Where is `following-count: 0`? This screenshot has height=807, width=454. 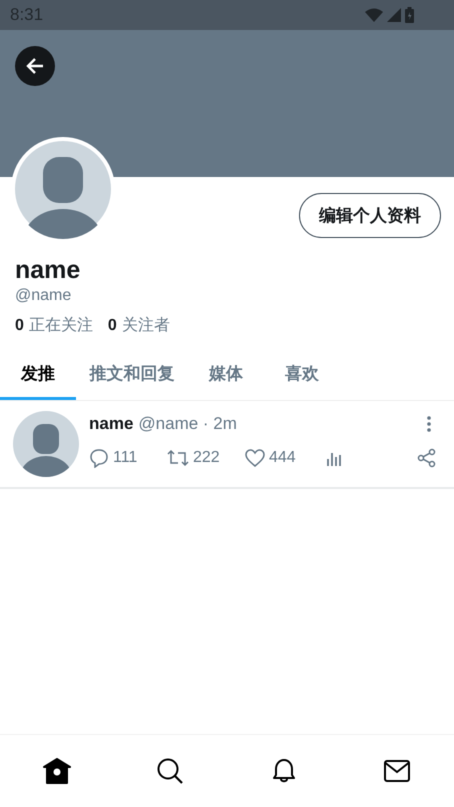
following-count: 0 is located at coordinates (19, 326).